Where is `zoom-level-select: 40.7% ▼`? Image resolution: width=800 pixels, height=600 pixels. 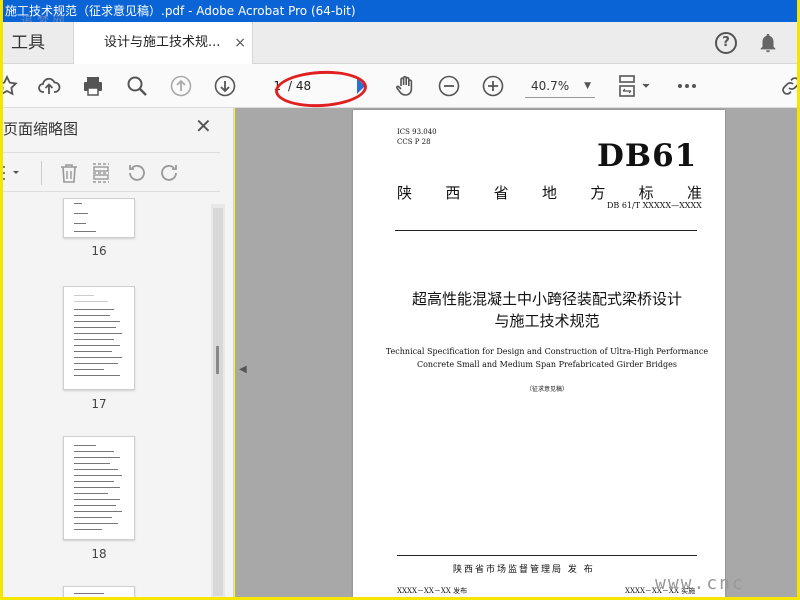 zoom-level-select: 40.7% ▼ is located at coordinates (560, 86).